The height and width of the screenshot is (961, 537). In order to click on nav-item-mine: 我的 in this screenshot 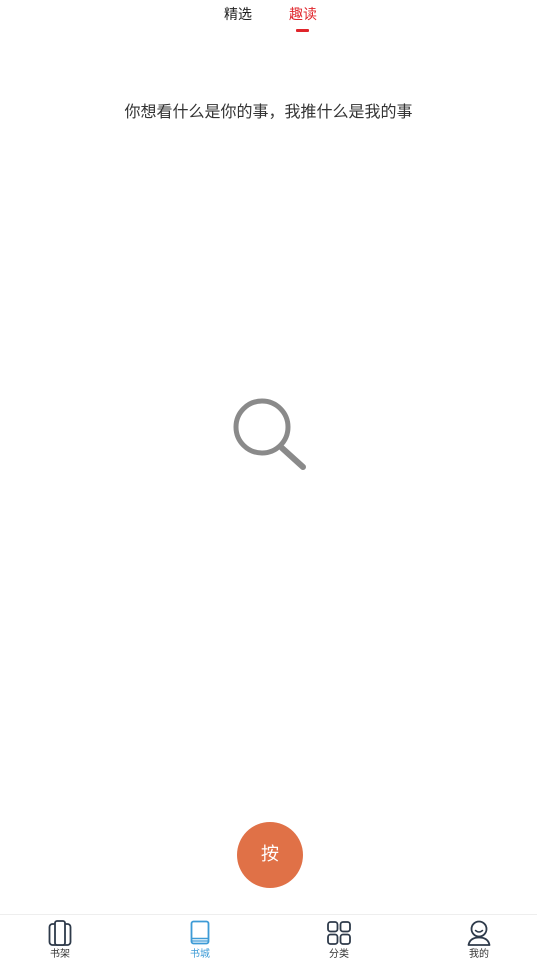, I will do `click(474, 938)`.